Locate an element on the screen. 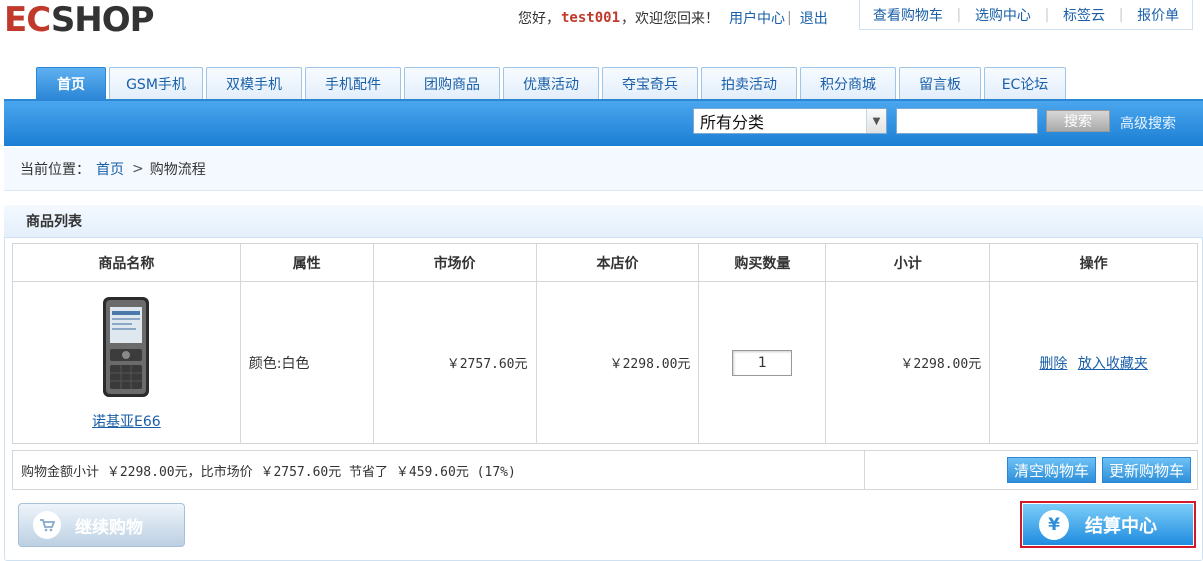  quantity-input: 1 is located at coordinates (762, 362).